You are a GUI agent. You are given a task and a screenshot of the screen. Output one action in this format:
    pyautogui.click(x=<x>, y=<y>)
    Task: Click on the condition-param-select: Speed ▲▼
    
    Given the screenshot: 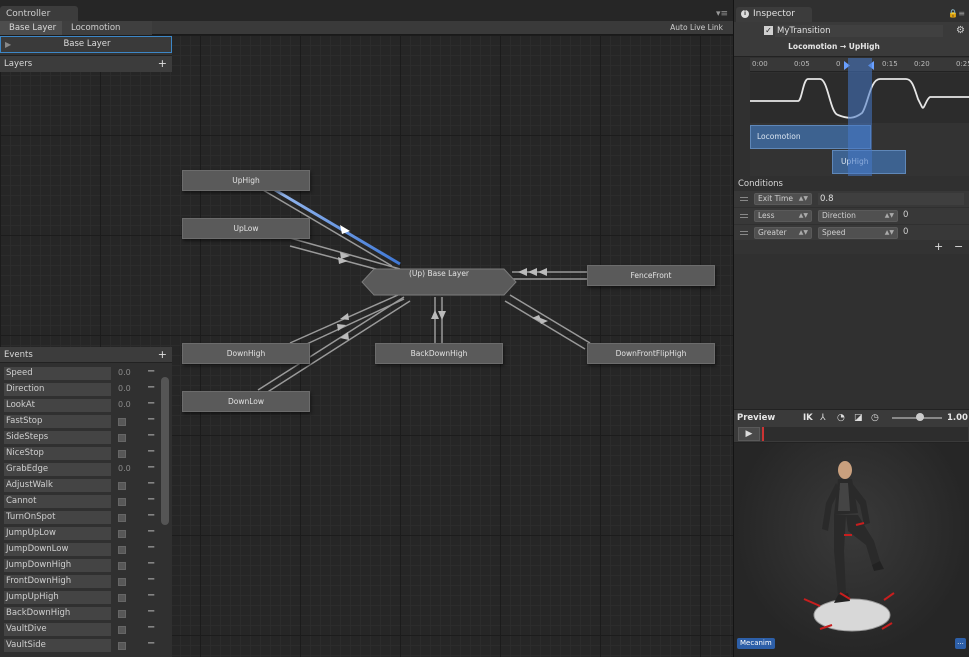 What is the action you would take?
    pyautogui.click(x=858, y=233)
    